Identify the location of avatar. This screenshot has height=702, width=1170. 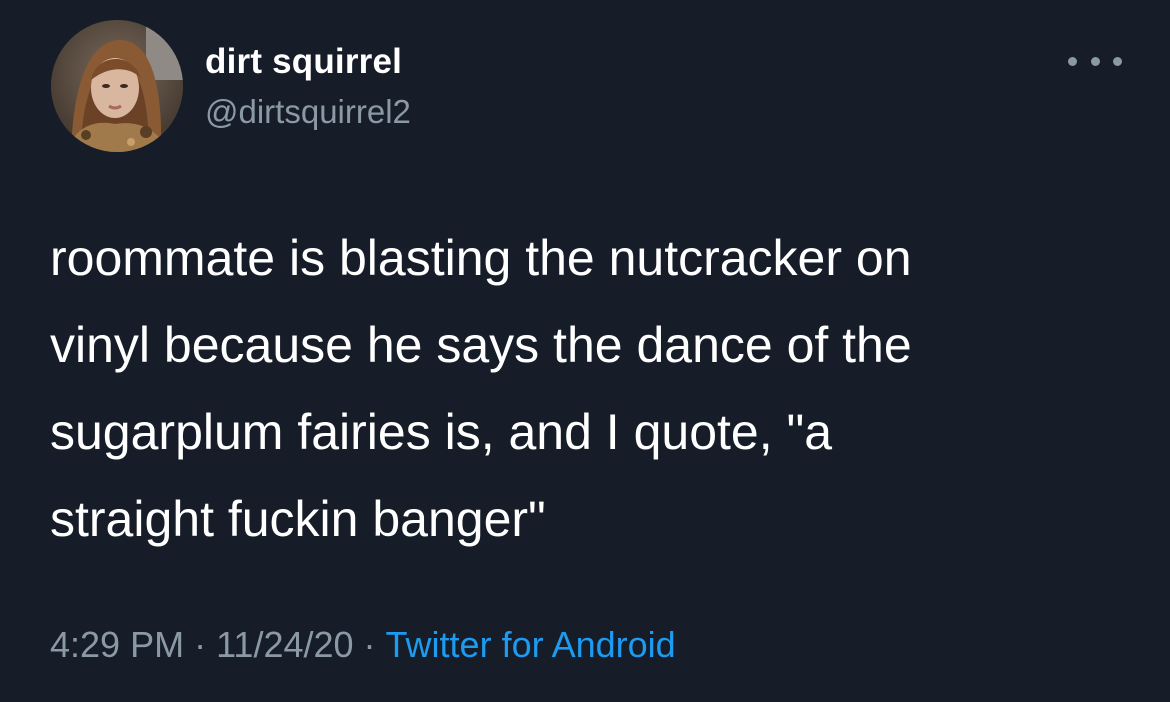
(117, 86).